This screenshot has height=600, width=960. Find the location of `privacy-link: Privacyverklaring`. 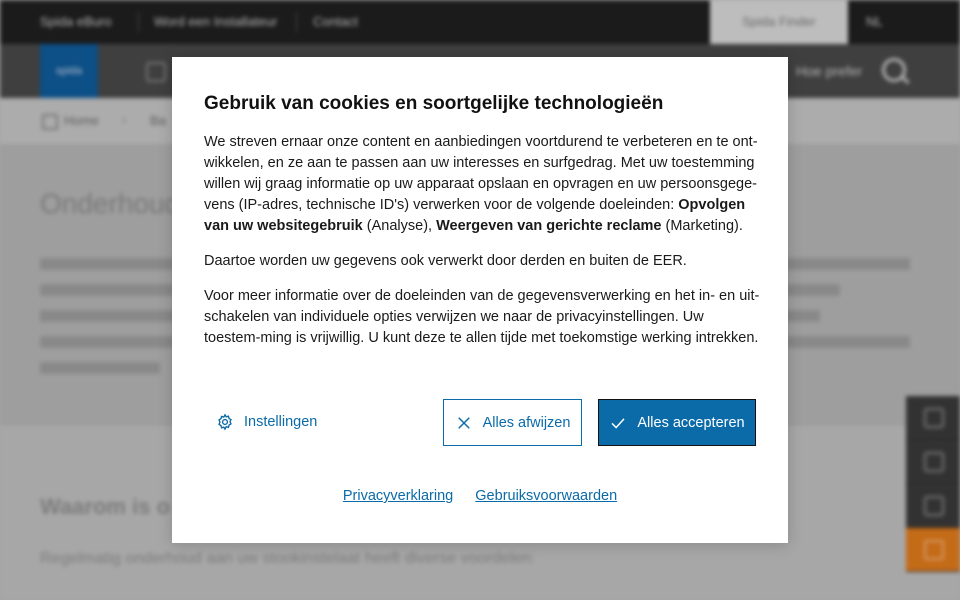

privacy-link: Privacyverklaring is located at coordinates (398, 496).